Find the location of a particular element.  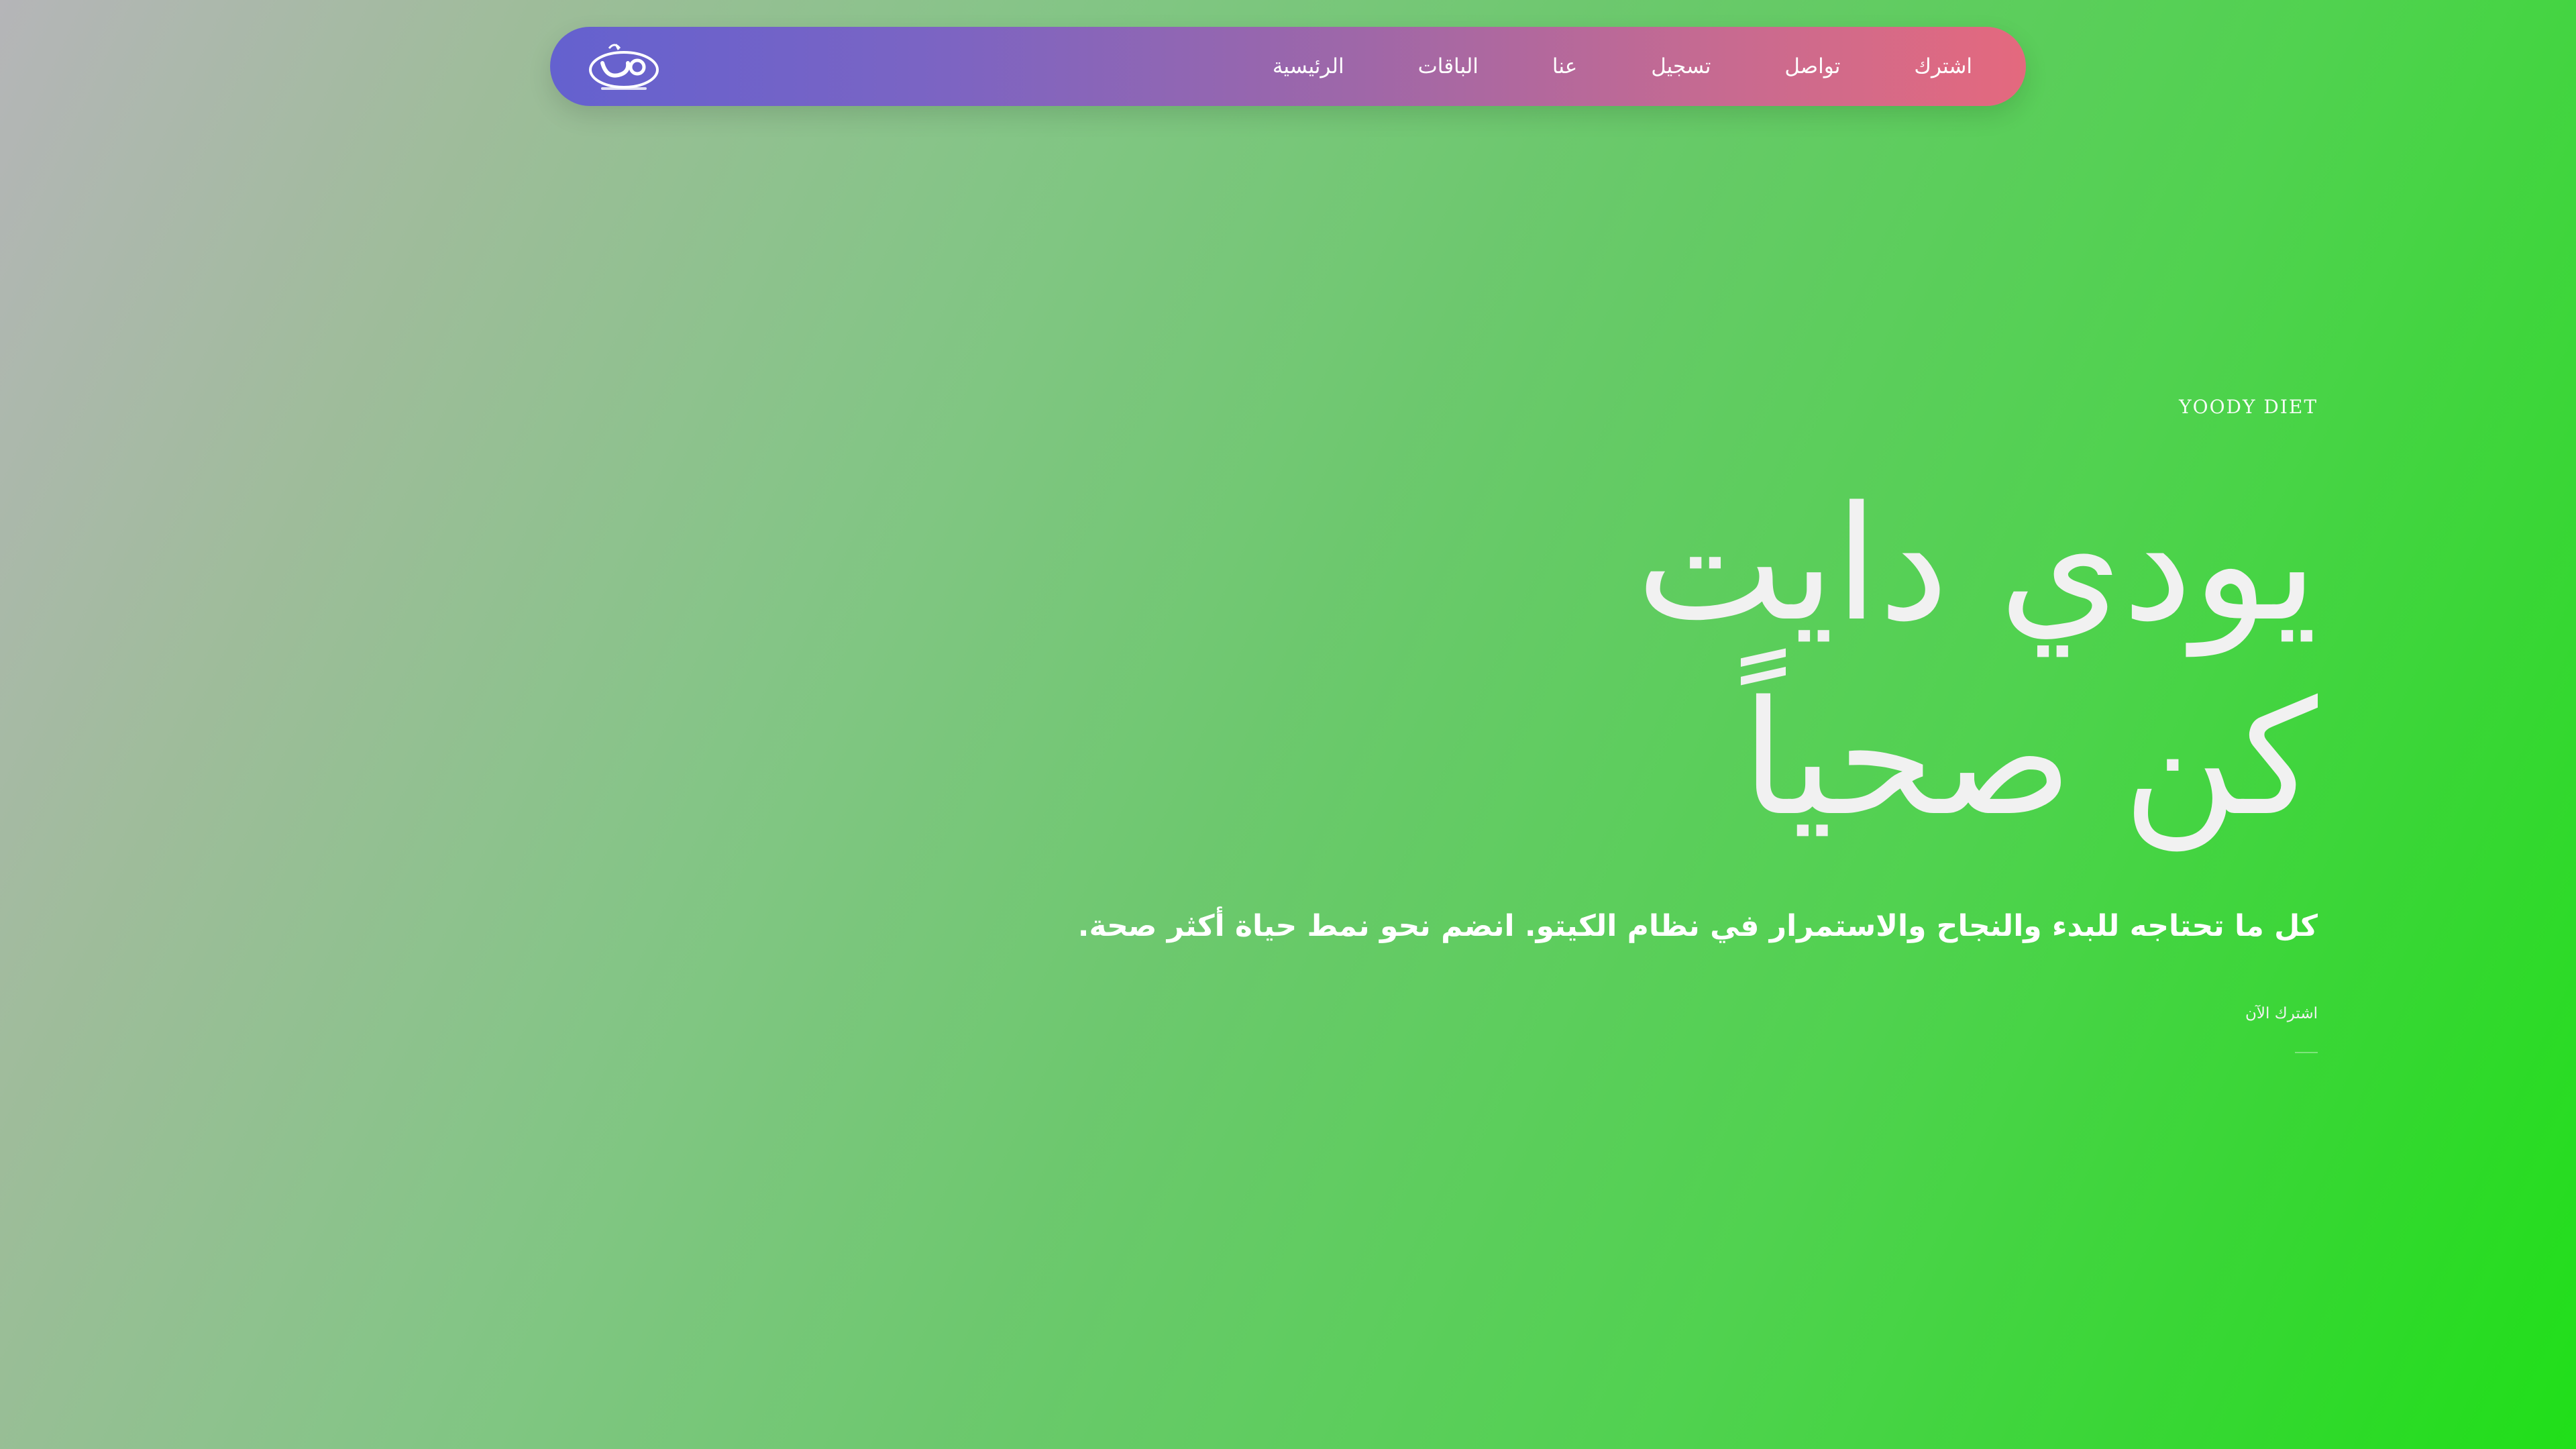

hero-headline-line1: يودي دايت is located at coordinates (1976, 564).